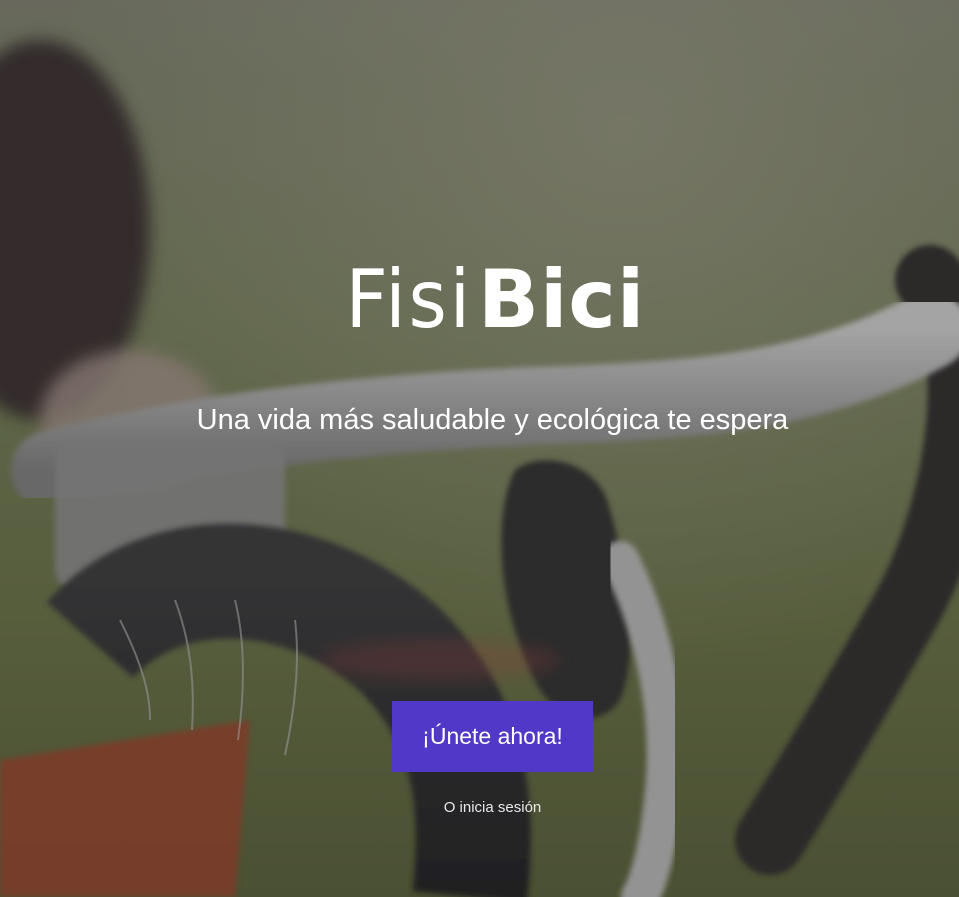  What do you see at coordinates (562, 299) in the screenshot?
I see `logo-part-bici: Bici` at bounding box center [562, 299].